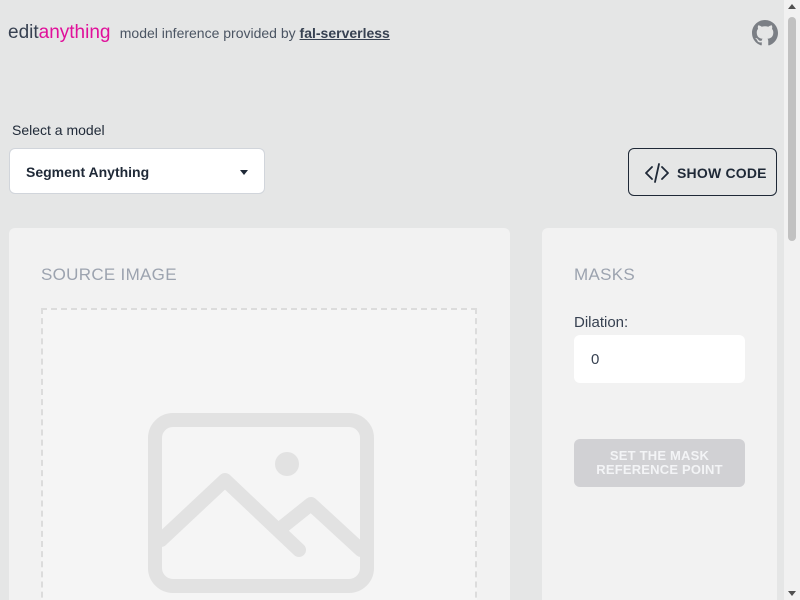 The width and height of the screenshot is (800, 600). Describe the element at coordinates (792, 6) in the screenshot. I see `scroll-up-icon` at that location.